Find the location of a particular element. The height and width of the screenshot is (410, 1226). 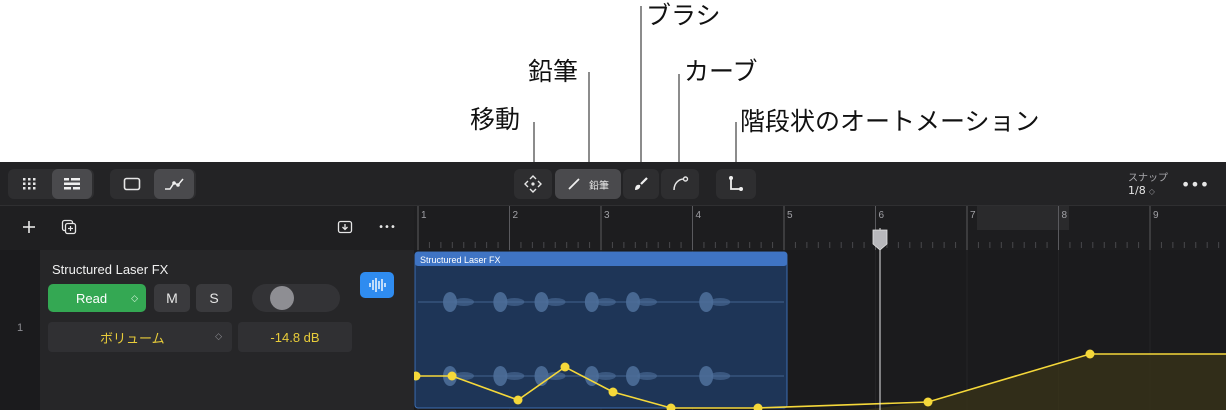

solo-button: S is located at coordinates (214, 298).